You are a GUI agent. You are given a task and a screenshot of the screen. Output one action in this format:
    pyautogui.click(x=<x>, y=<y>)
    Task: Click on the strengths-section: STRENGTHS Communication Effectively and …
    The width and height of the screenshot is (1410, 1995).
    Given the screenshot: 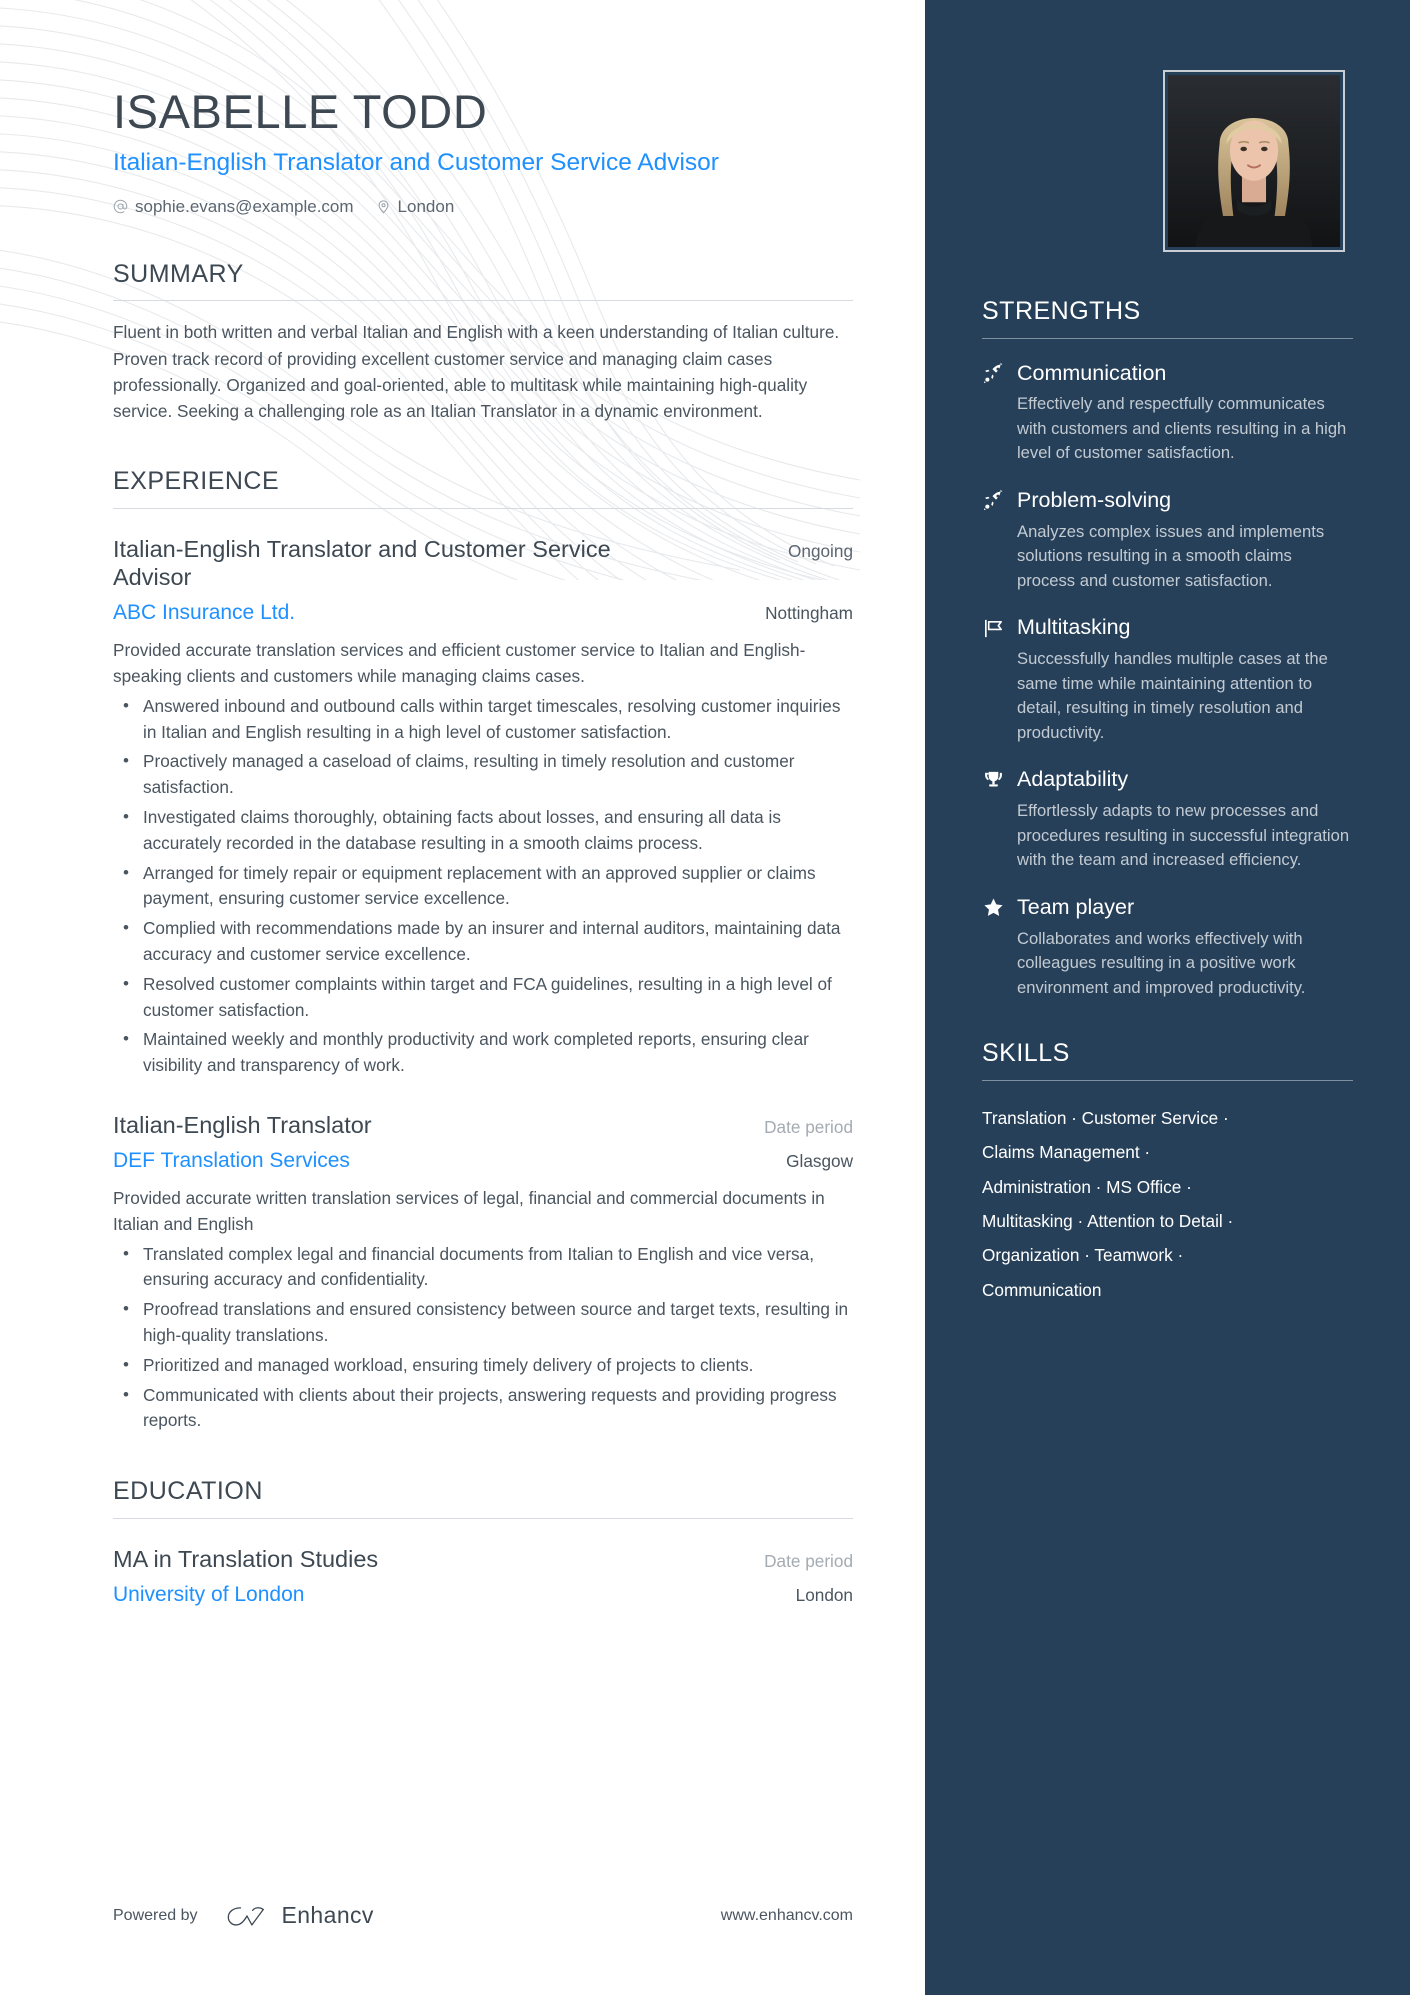 What is the action you would take?
    pyautogui.click(x=1167, y=648)
    